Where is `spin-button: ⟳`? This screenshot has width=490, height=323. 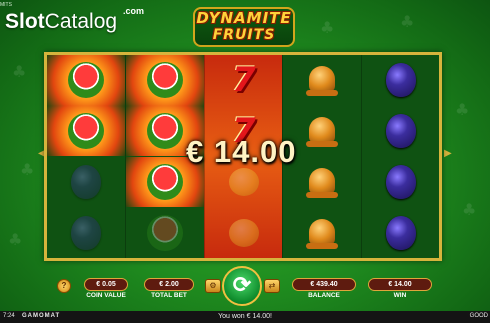
spin-button: ⟳ is located at coordinates (242, 286).